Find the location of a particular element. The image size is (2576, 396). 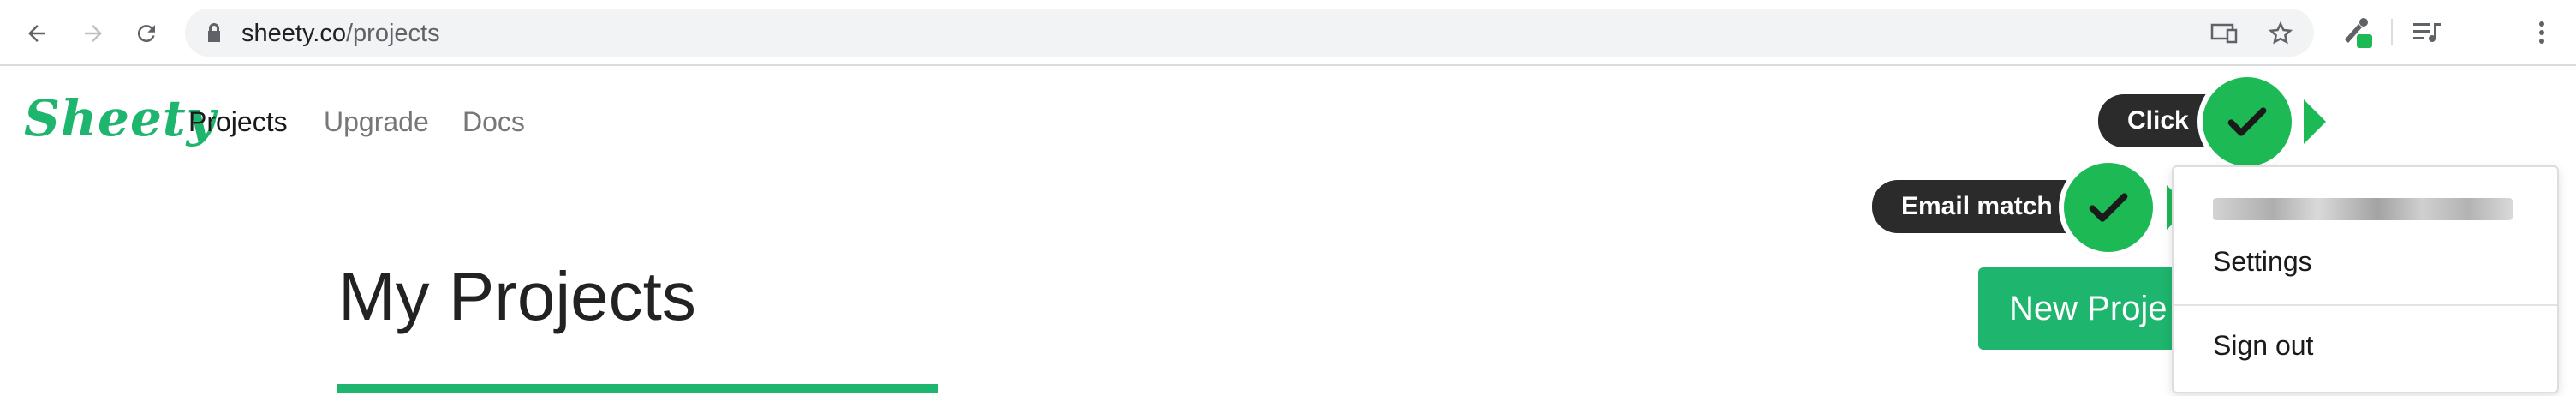

menu-dots-icon is located at coordinates (2541, 32).